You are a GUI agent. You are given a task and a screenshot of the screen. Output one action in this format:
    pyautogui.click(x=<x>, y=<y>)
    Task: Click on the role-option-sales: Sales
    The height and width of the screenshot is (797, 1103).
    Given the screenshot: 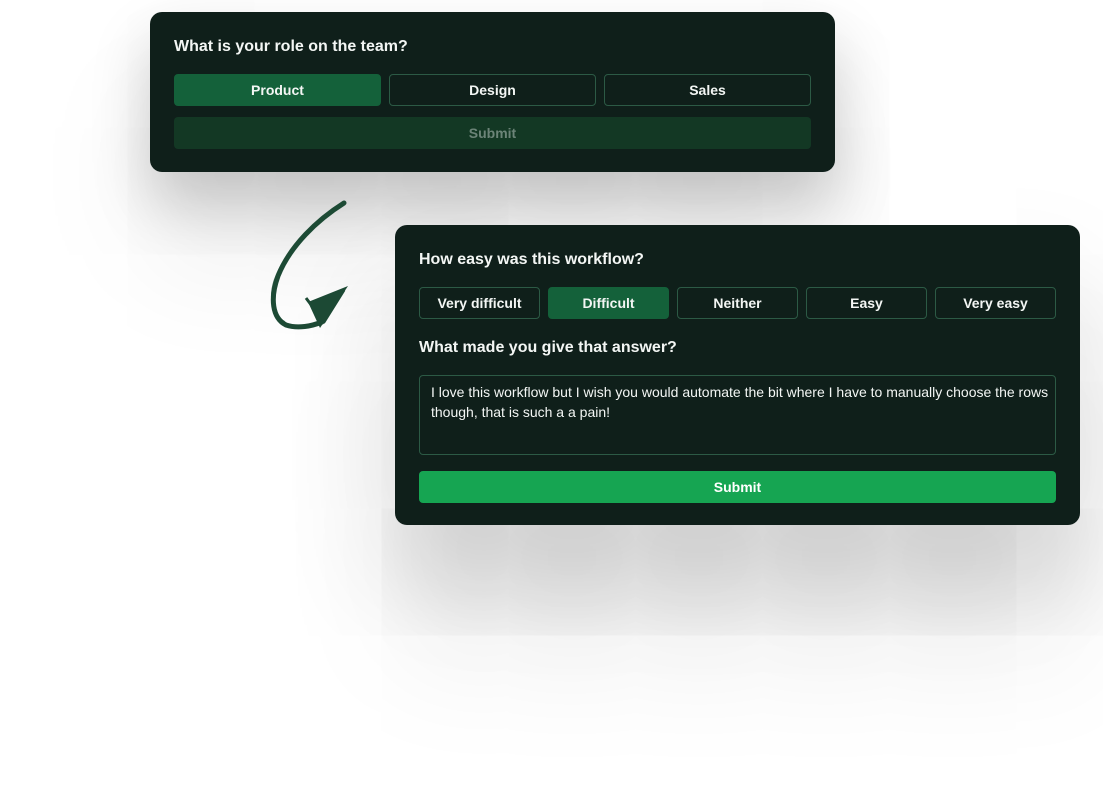 What is the action you would take?
    pyautogui.click(x=707, y=90)
    